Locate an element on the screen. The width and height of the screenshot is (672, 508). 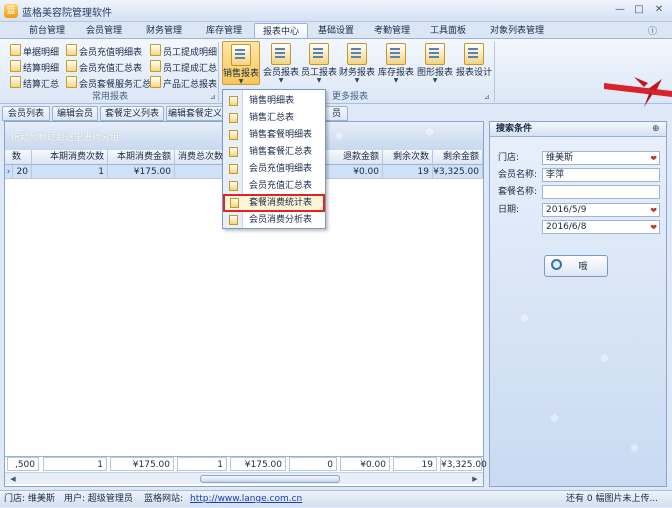
member-recharge-detail-button: 会员充值明细表 is located at coordinates (104, 51).